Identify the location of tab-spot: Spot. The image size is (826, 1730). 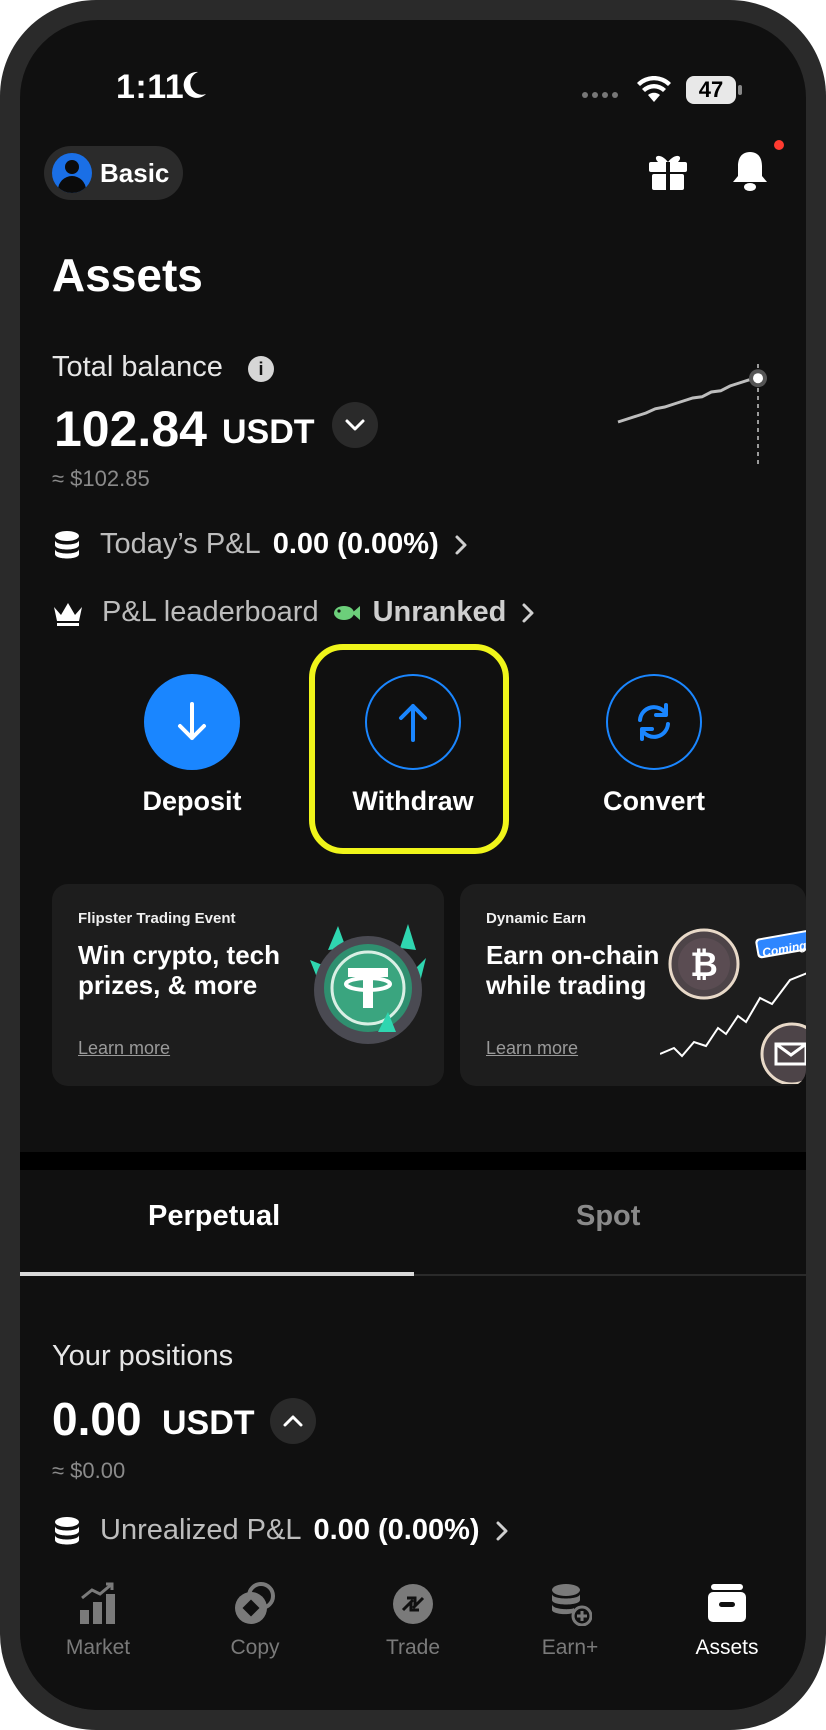
(608, 1216).